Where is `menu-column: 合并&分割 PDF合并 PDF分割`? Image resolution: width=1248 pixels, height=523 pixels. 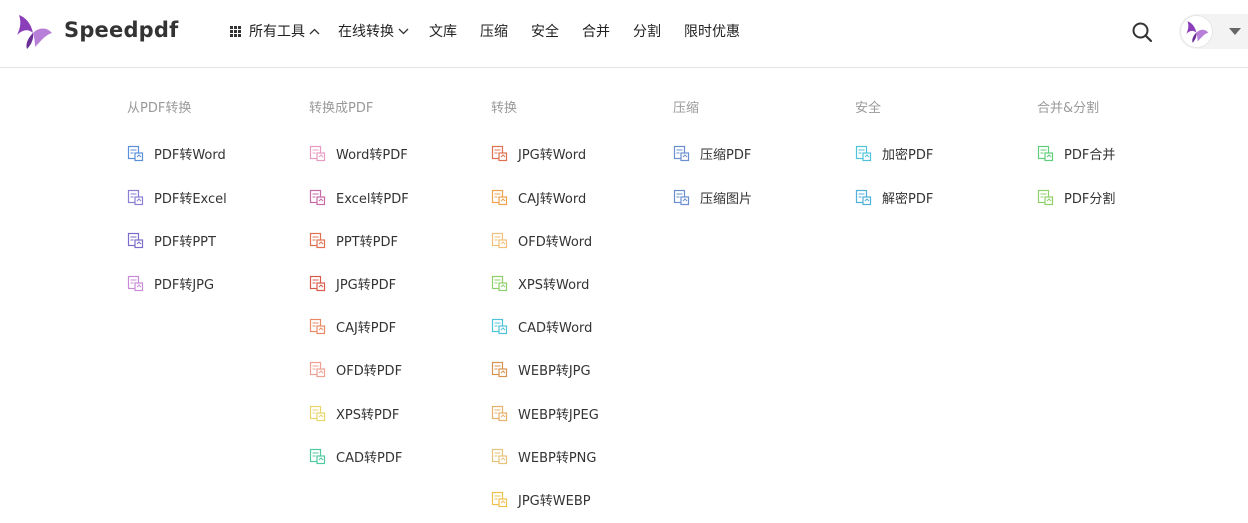 menu-column: 合并&分割 PDF合并 PDF分割 is located at coordinates (1124, 153).